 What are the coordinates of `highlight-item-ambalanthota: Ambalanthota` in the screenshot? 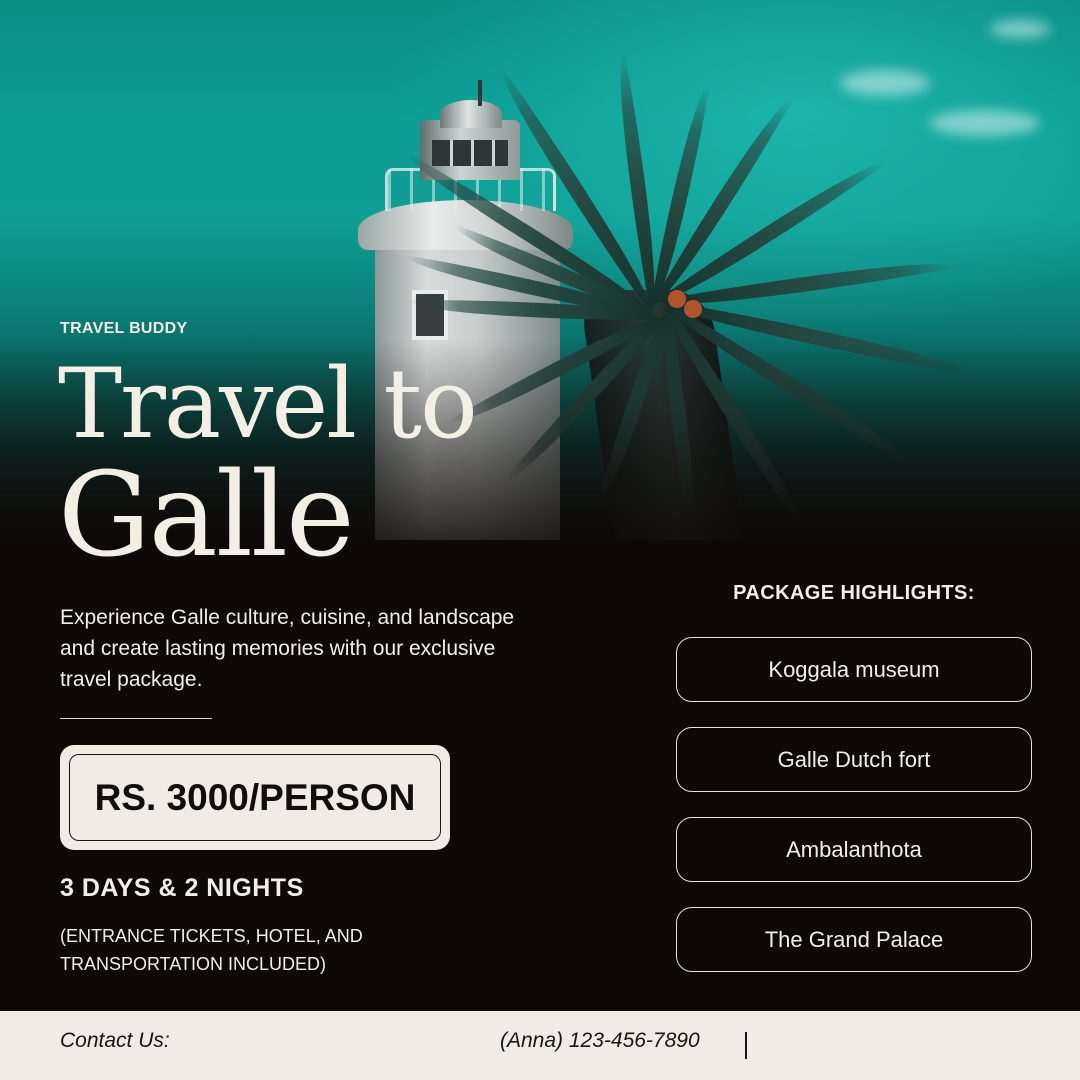 It's located at (854, 849).